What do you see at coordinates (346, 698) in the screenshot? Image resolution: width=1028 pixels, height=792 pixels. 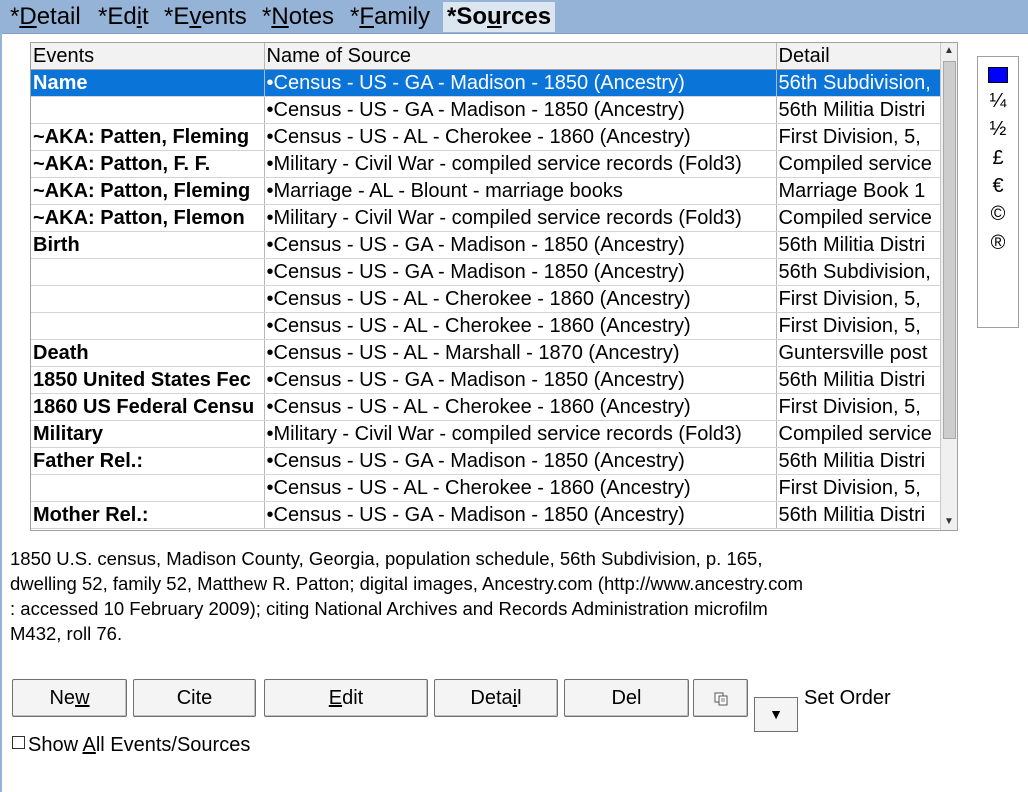 I see `edit-button: Edit` at bounding box center [346, 698].